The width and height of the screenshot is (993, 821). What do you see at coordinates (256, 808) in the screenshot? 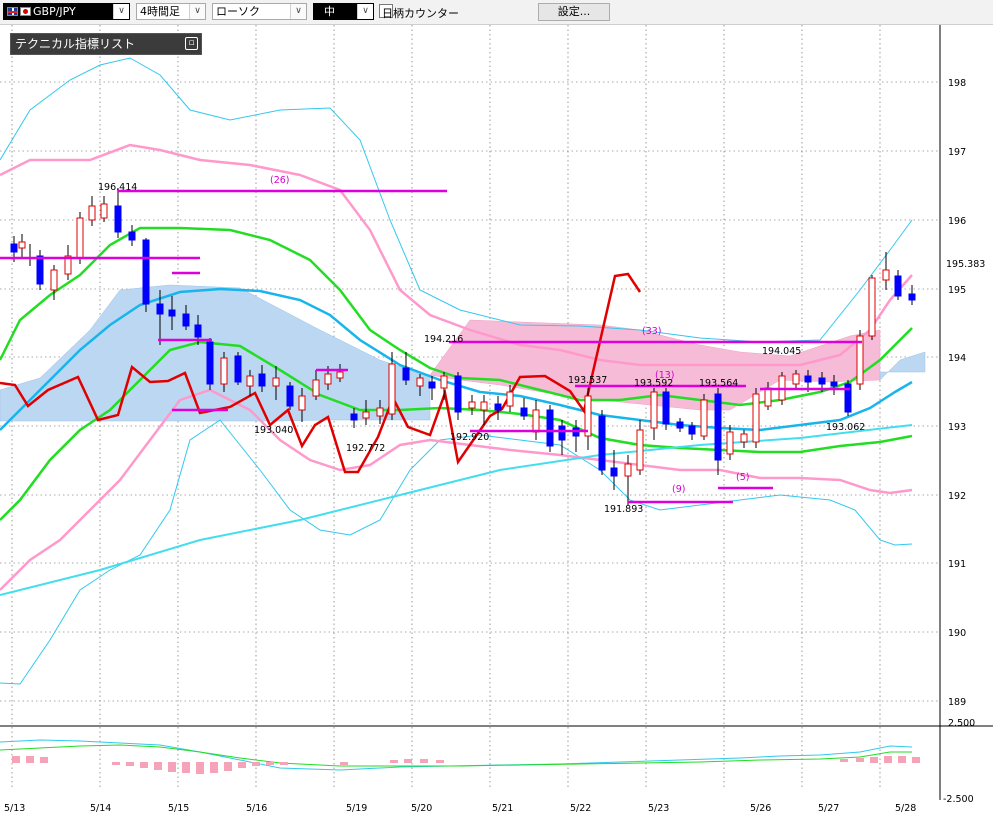
I see `date-tick: 5/16` at bounding box center [256, 808].